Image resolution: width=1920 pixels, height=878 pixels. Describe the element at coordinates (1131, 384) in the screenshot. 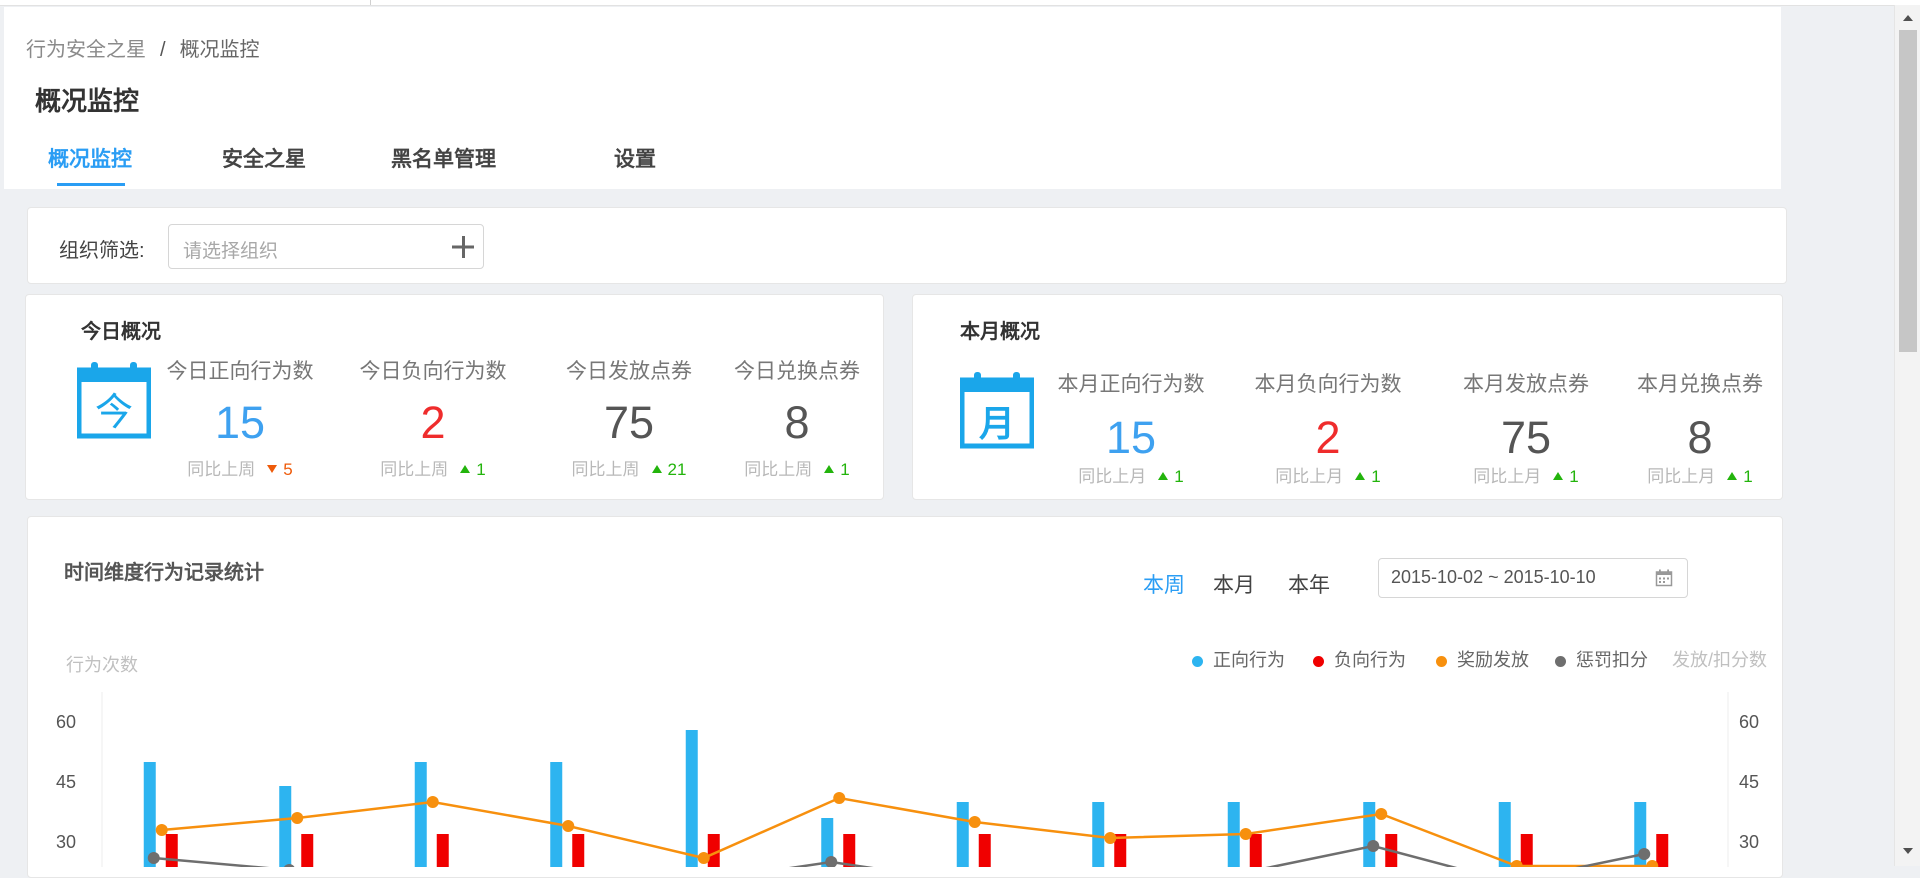

I see `stat-label: 本月正向行为数` at that location.